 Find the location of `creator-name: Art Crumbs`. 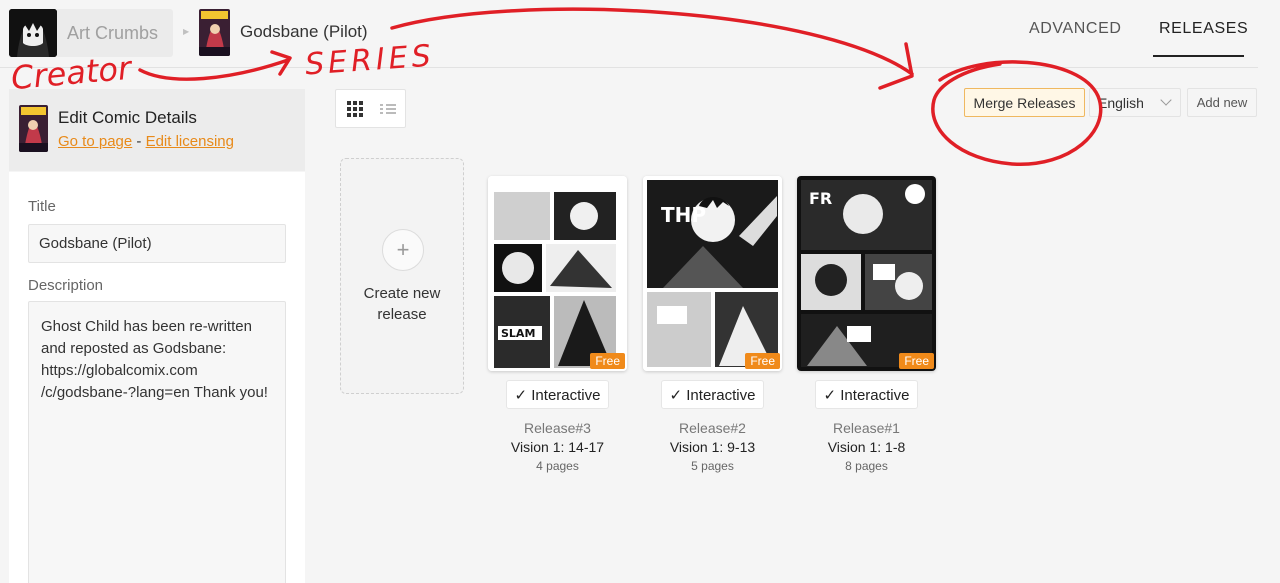

creator-name: Art Crumbs is located at coordinates (113, 32).